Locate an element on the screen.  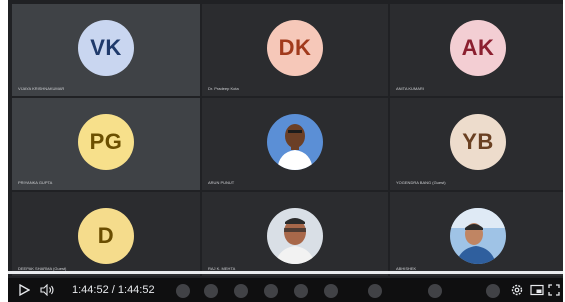
participant-avatar: AK is located at coordinates (478, 48).